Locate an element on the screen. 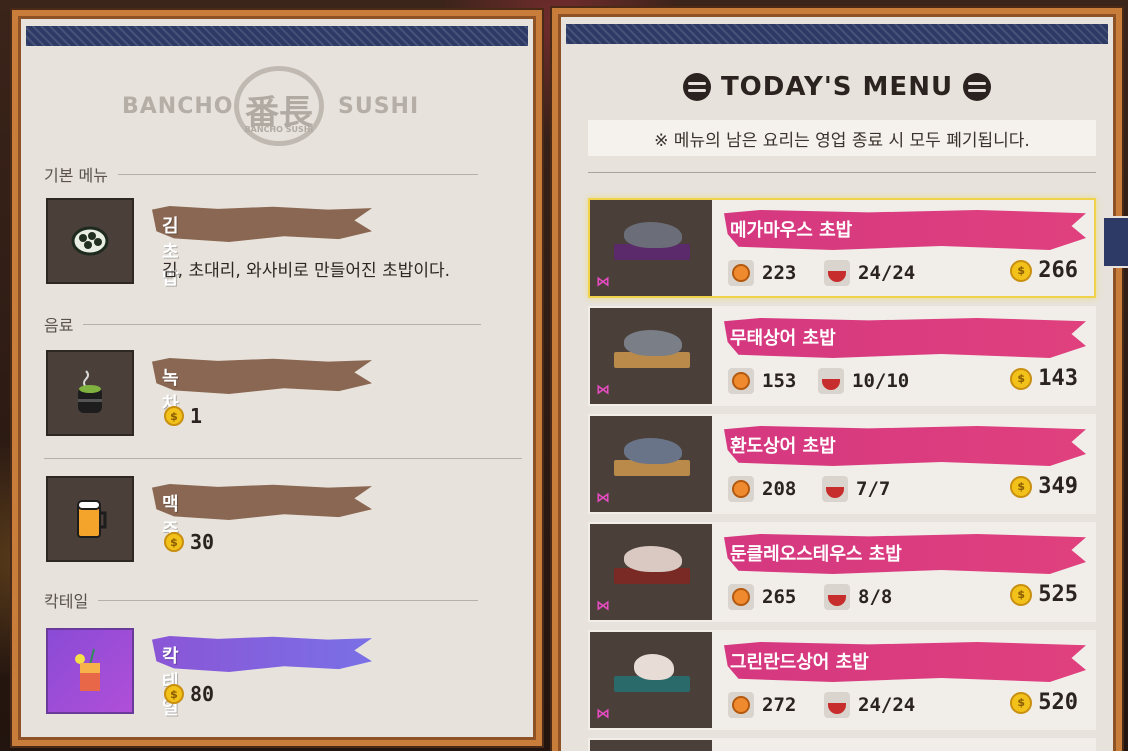 The height and width of the screenshot is (751, 1128). stock-stat: 8/8 is located at coordinates (858, 597).